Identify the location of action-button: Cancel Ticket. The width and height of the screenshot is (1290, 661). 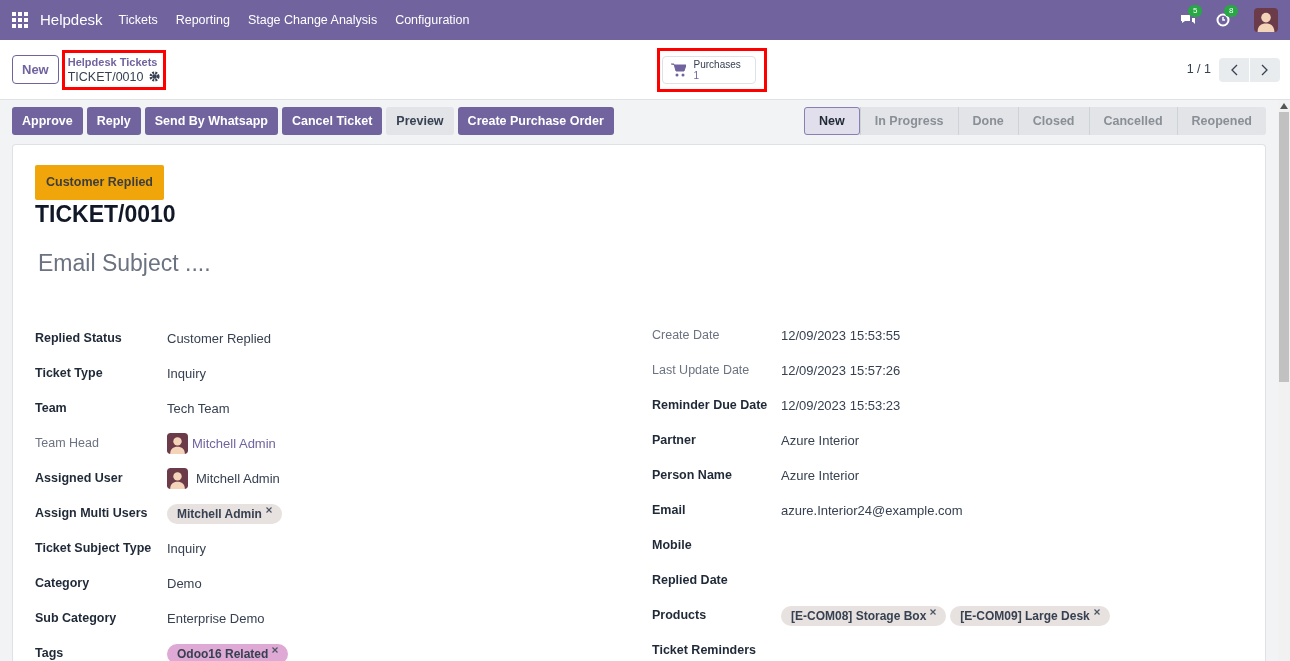
(332, 121).